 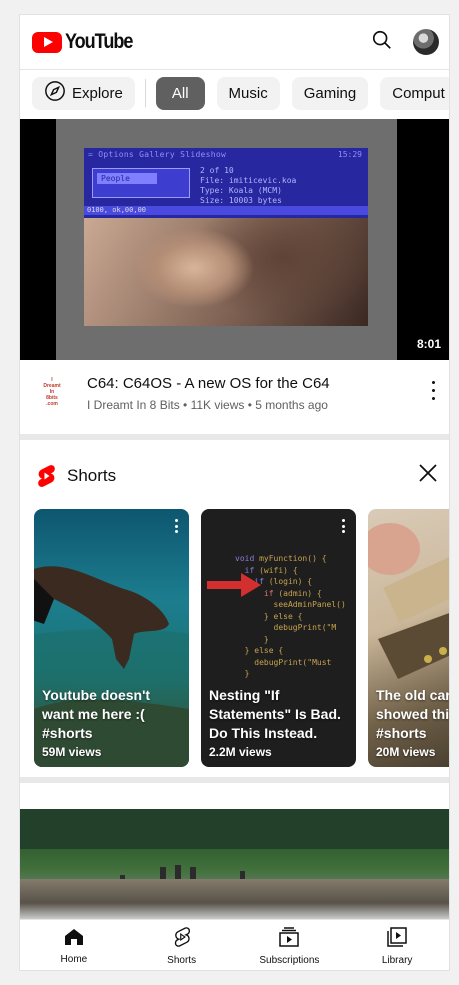 What do you see at coordinates (235, 587) in the screenshot?
I see `arrow-right-icon` at bounding box center [235, 587].